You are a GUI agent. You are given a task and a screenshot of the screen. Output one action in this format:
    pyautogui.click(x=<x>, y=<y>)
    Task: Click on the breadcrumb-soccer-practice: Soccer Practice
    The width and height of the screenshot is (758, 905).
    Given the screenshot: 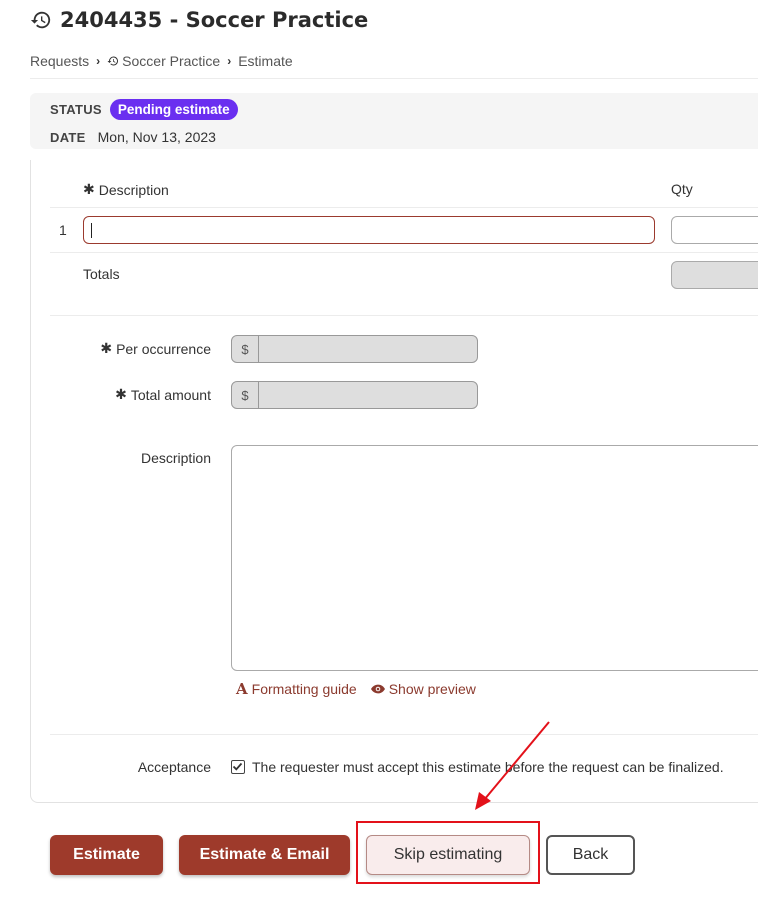 What is the action you would take?
    pyautogui.click(x=171, y=61)
    